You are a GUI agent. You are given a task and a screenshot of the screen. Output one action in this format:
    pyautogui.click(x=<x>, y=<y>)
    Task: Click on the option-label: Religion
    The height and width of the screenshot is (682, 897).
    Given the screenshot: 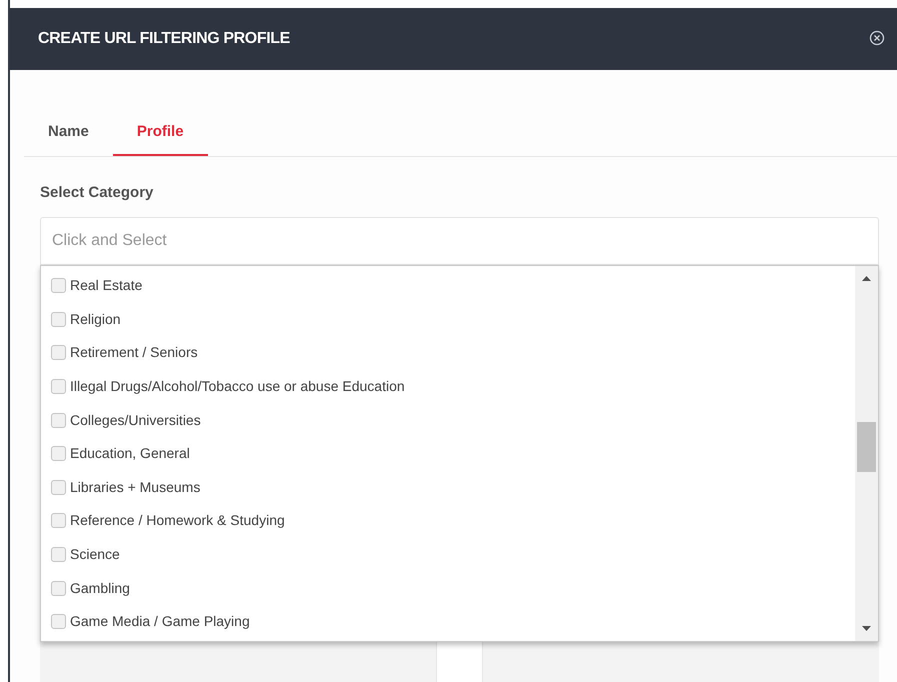 What is the action you would take?
    pyautogui.click(x=95, y=319)
    